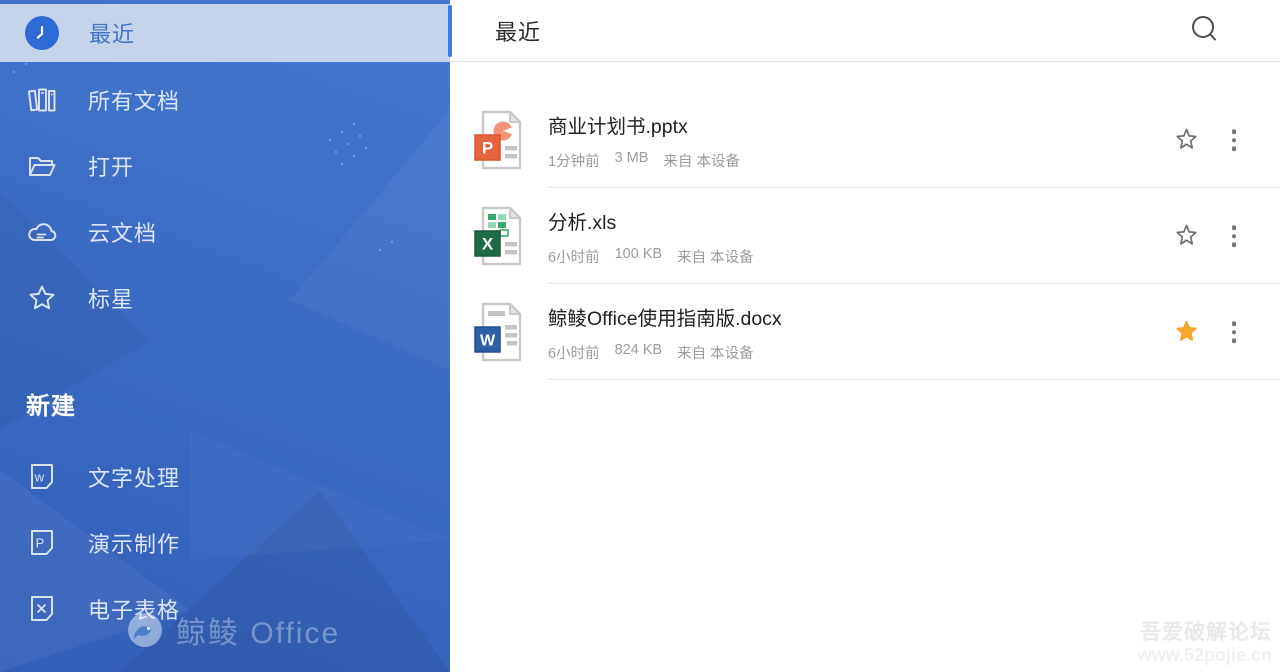  Describe the element at coordinates (42, 33) in the screenshot. I see `clock-icon` at that location.